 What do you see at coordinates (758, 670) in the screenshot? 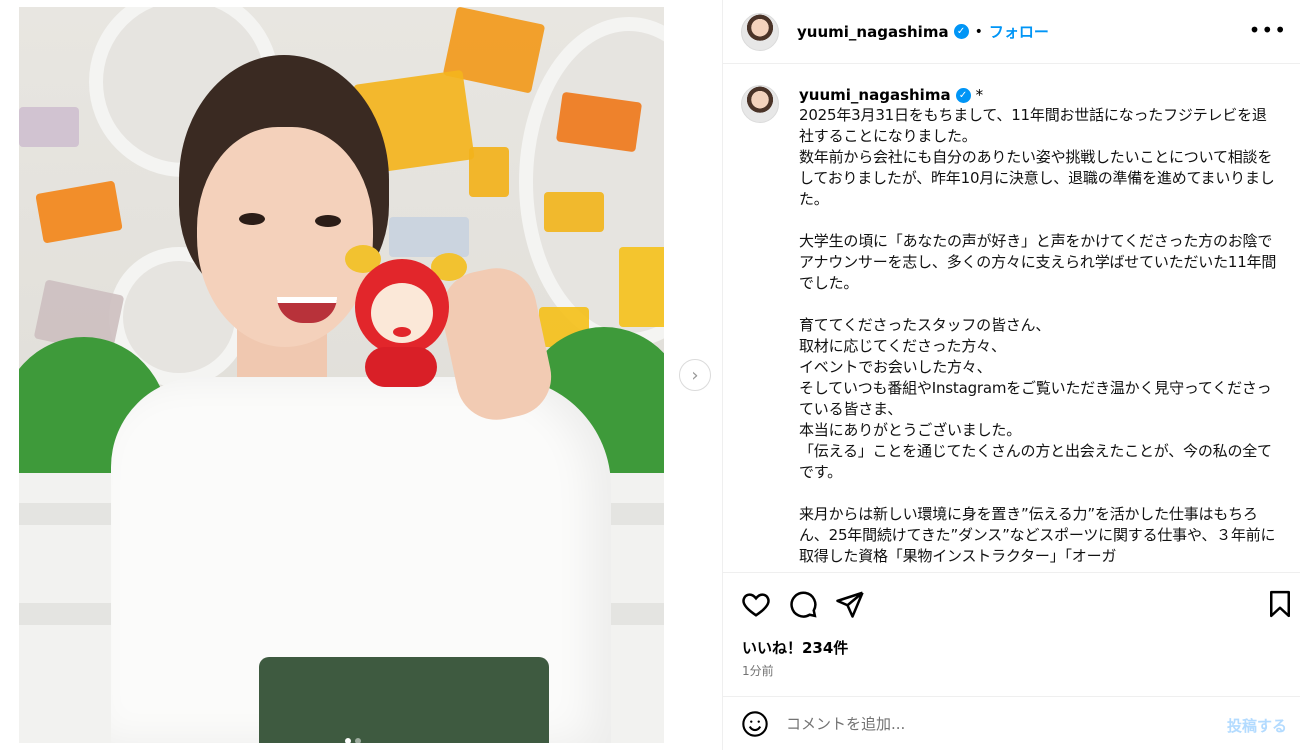
I see `post-timestamp: 1分前` at bounding box center [758, 670].